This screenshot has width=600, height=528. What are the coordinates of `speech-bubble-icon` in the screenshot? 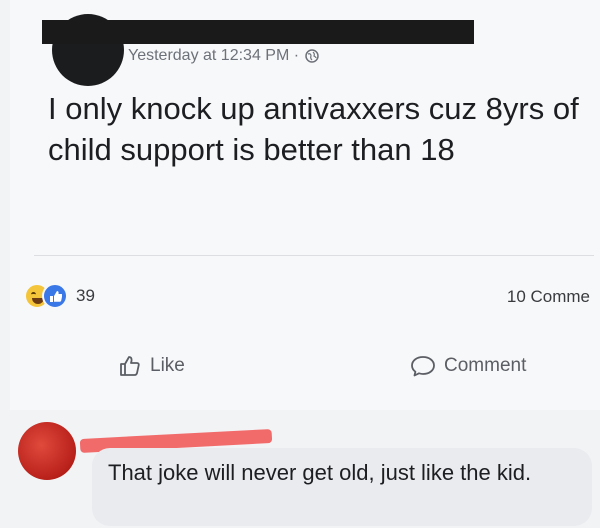 It's located at (423, 366).